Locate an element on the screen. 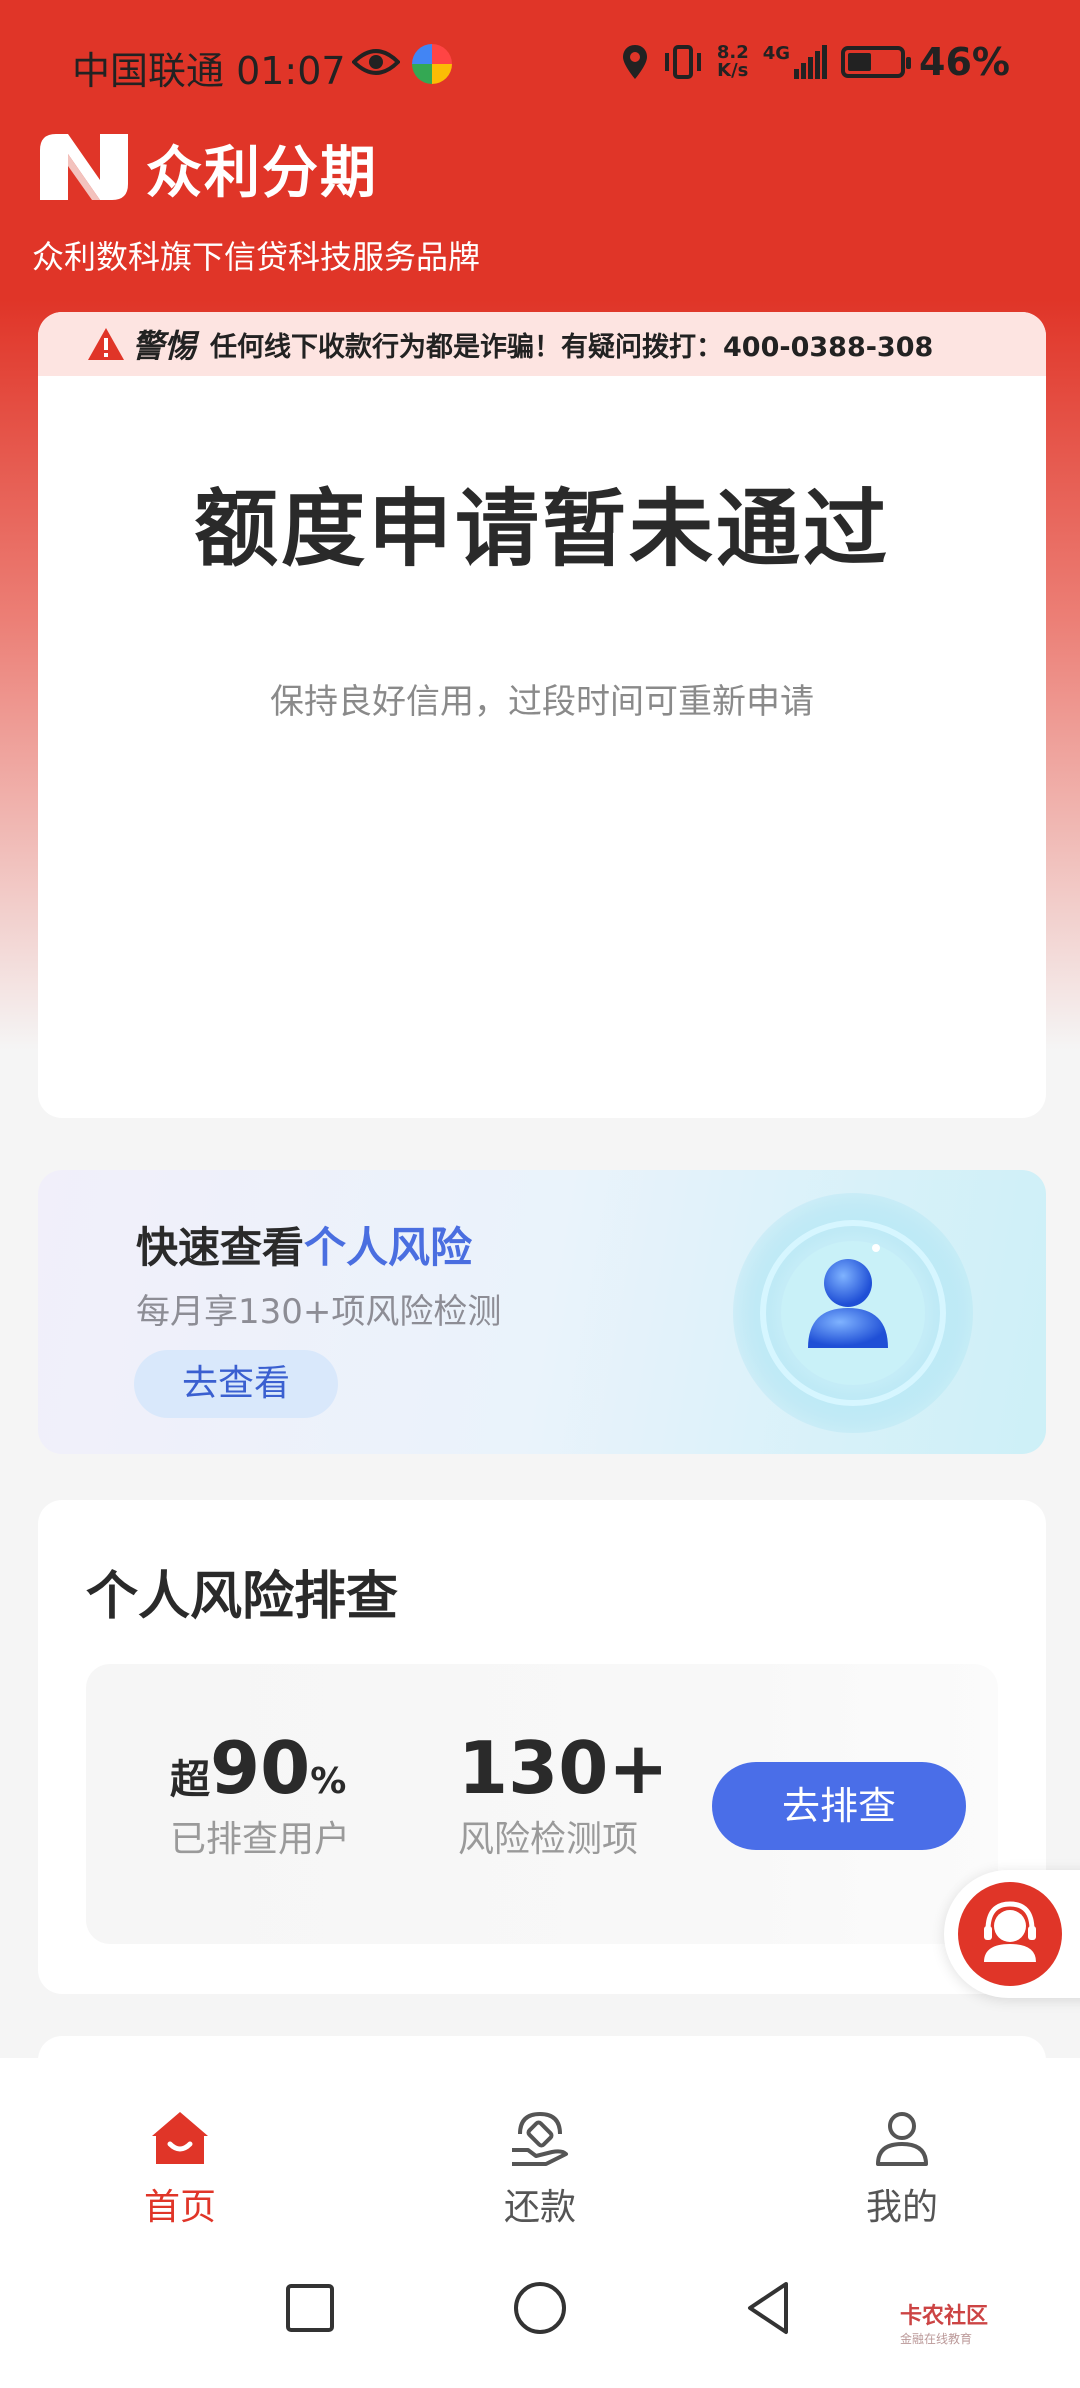  battery-percent: 46% is located at coordinates (964, 62).